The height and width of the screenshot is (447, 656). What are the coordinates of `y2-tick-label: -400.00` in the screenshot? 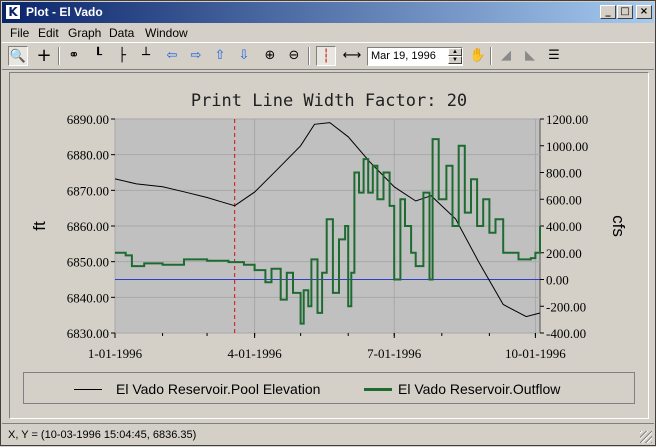 It's located at (566, 333).